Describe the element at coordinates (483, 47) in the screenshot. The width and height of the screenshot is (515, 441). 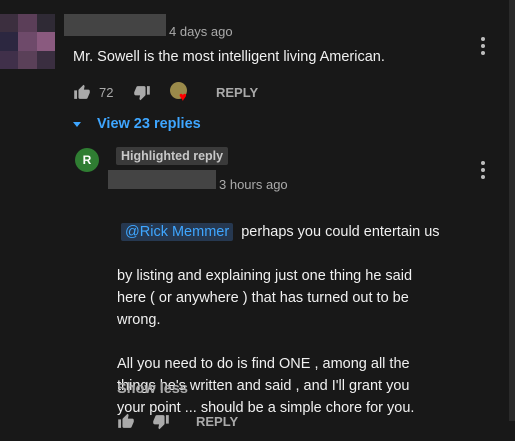
I see `comment-menu-icon` at that location.